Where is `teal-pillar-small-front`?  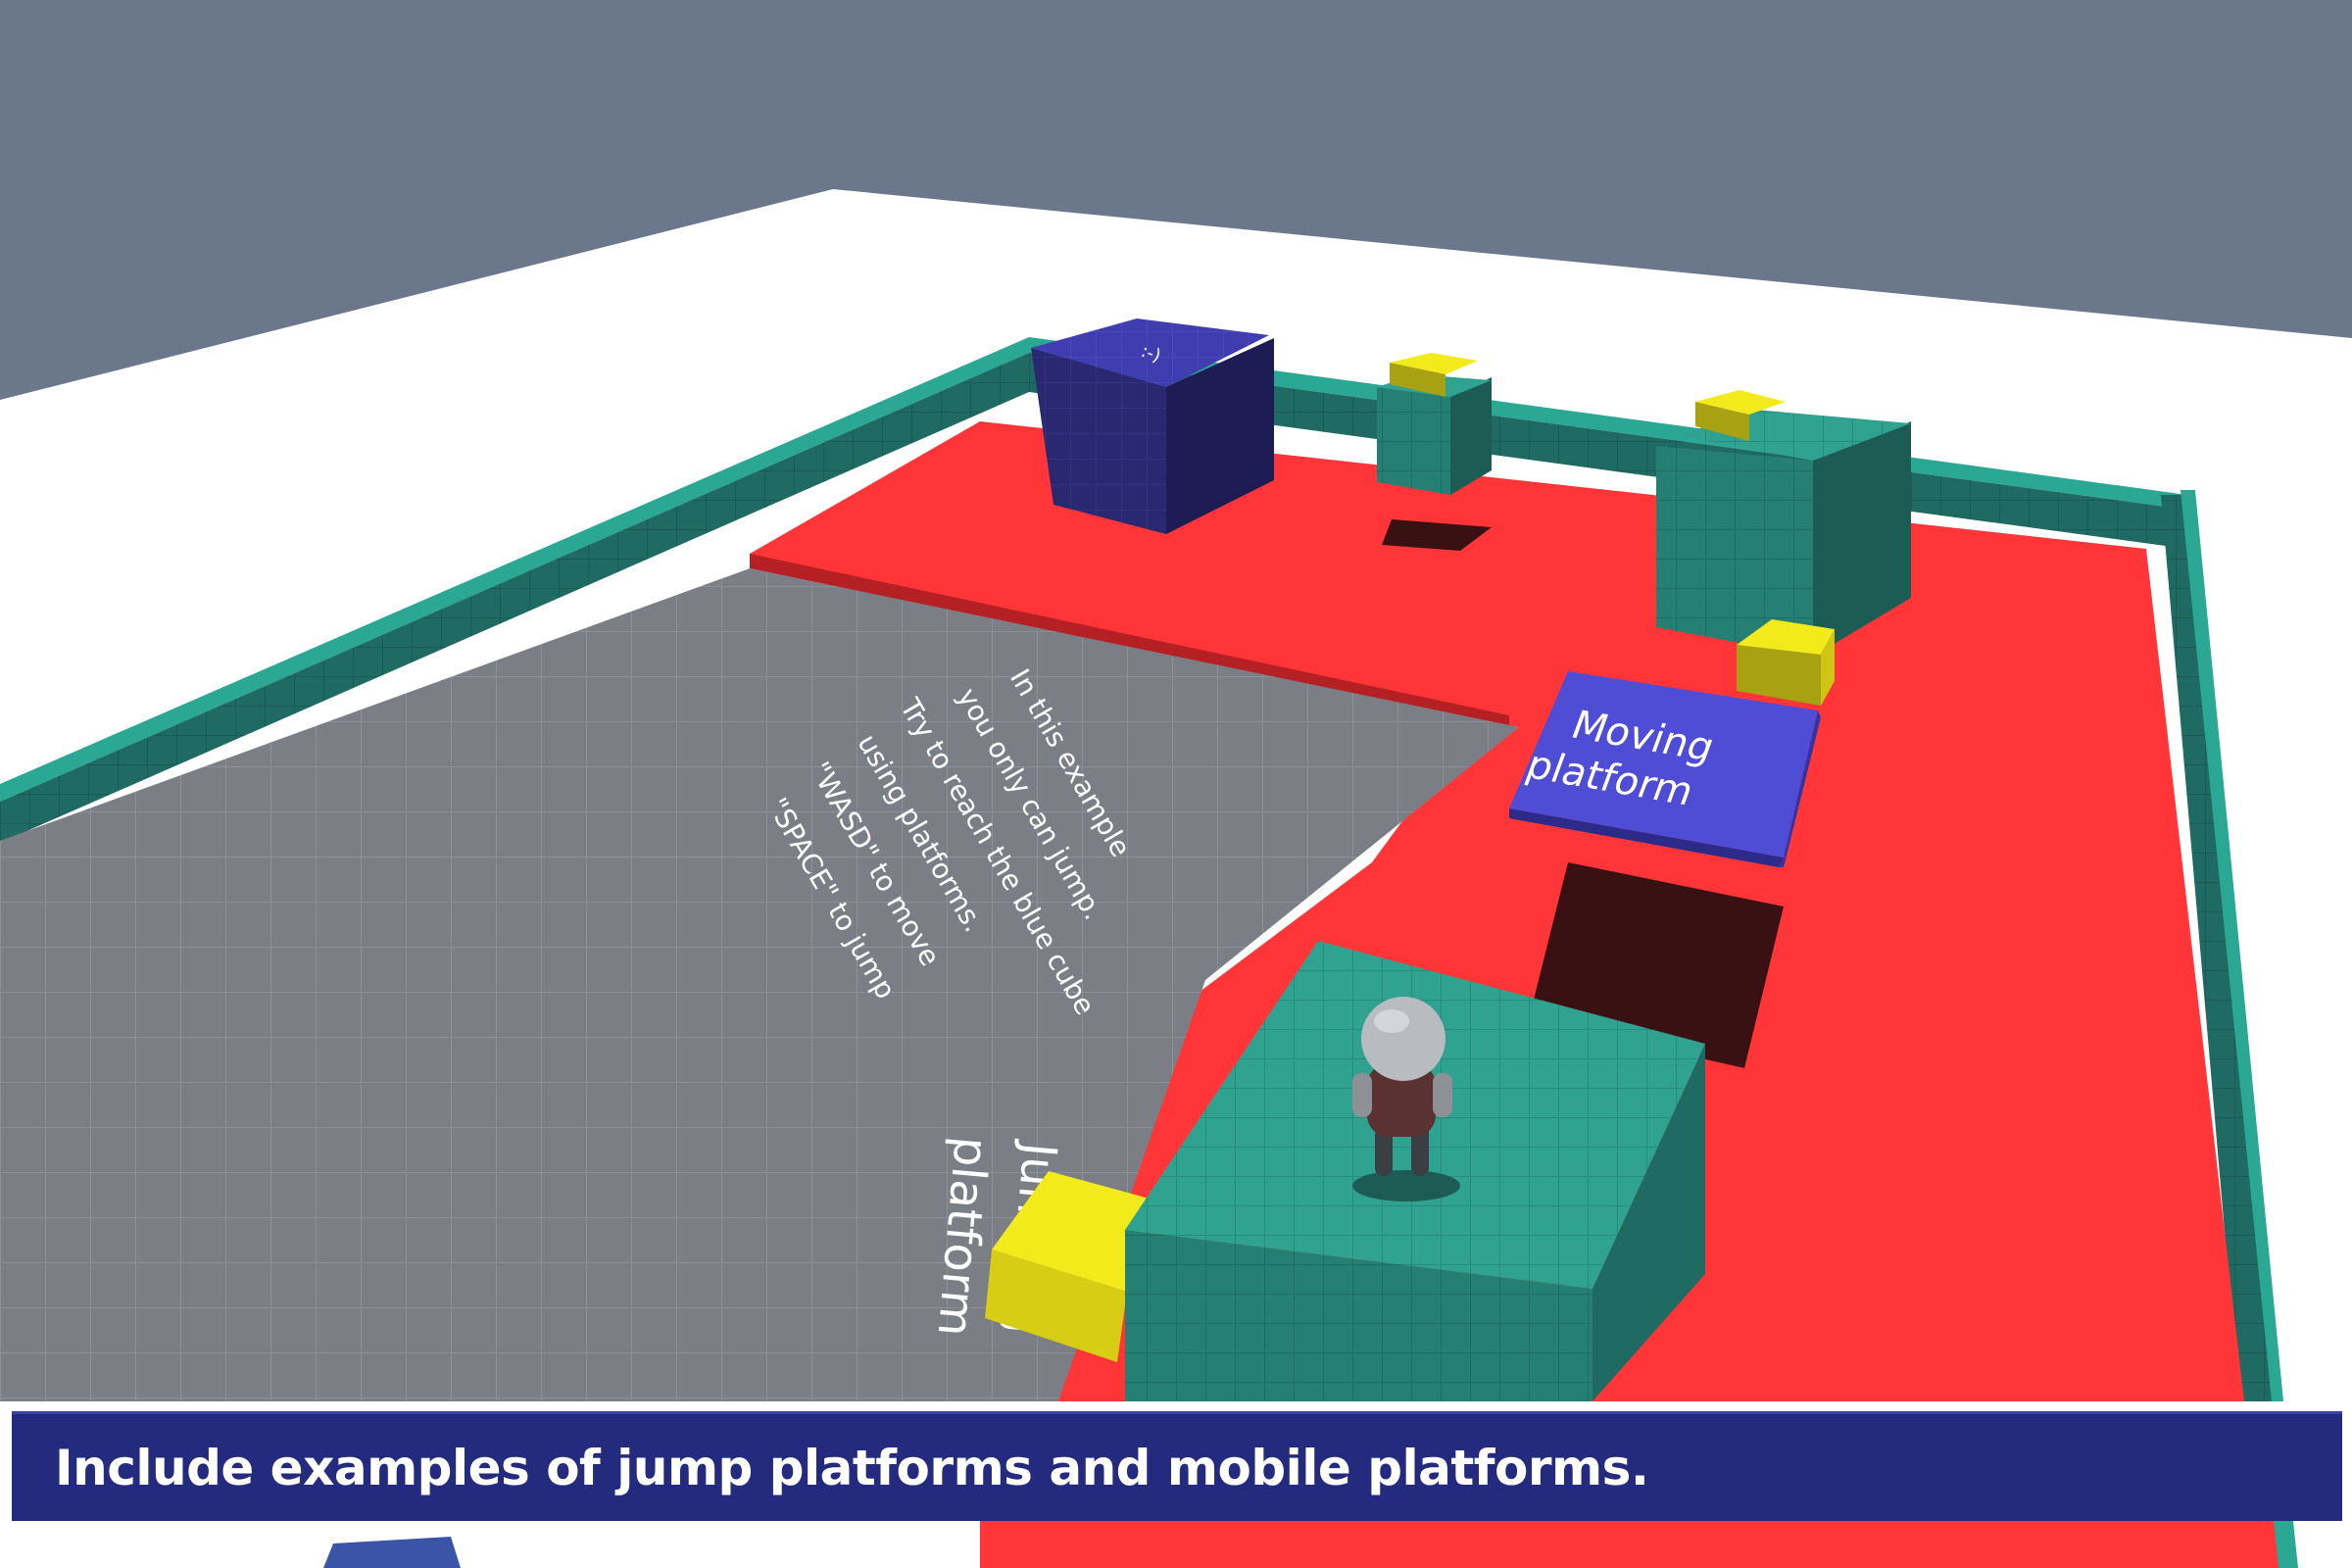
teal-pillar-small-front is located at coordinates (1413, 441).